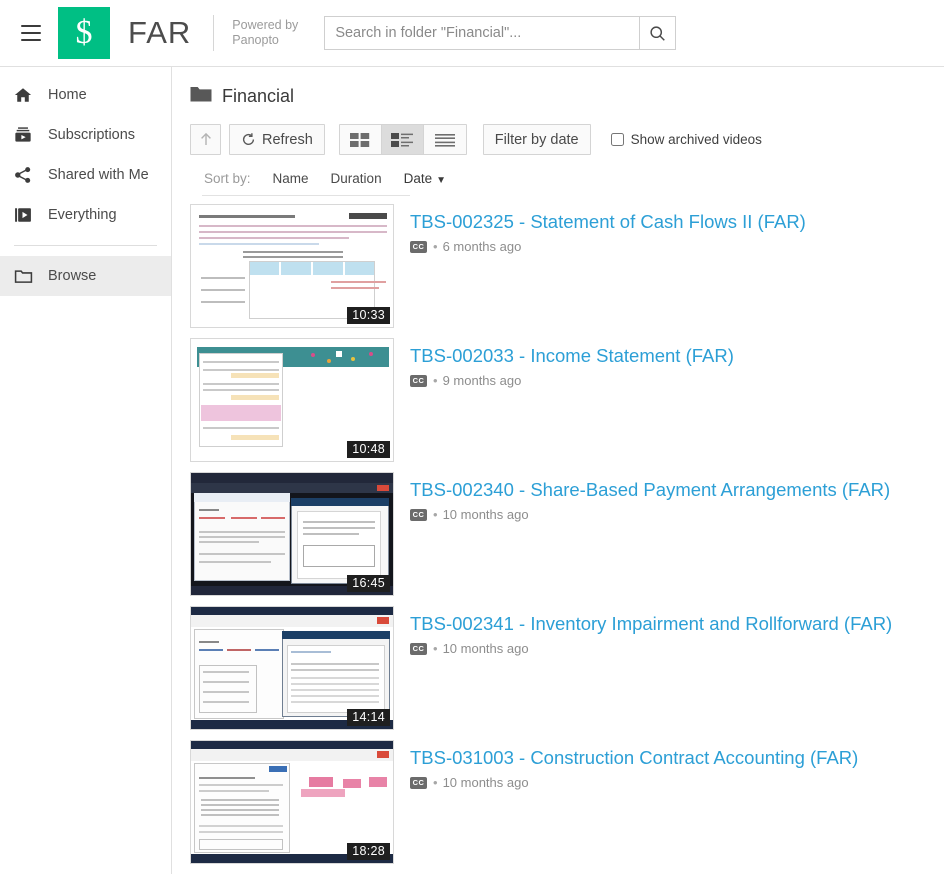 This screenshot has height=874, width=944. I want to click on detail-view-button, so click(402, 139).